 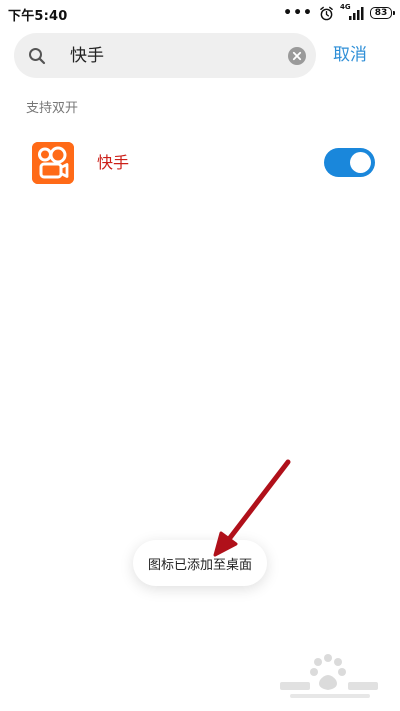 I want to click on cancel-button: 取消, so click(x=350, y=55).